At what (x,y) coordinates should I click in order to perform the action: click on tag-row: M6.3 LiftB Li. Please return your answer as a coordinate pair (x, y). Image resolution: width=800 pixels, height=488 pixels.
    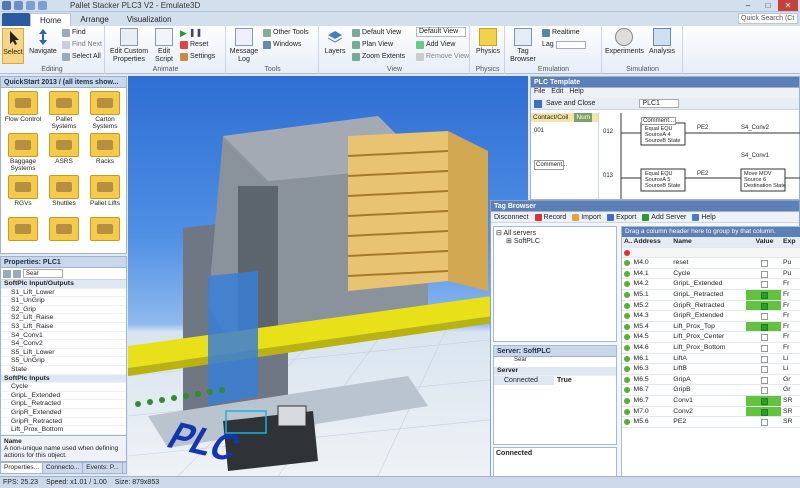
    Looking at the image, I should click on (711, 369).